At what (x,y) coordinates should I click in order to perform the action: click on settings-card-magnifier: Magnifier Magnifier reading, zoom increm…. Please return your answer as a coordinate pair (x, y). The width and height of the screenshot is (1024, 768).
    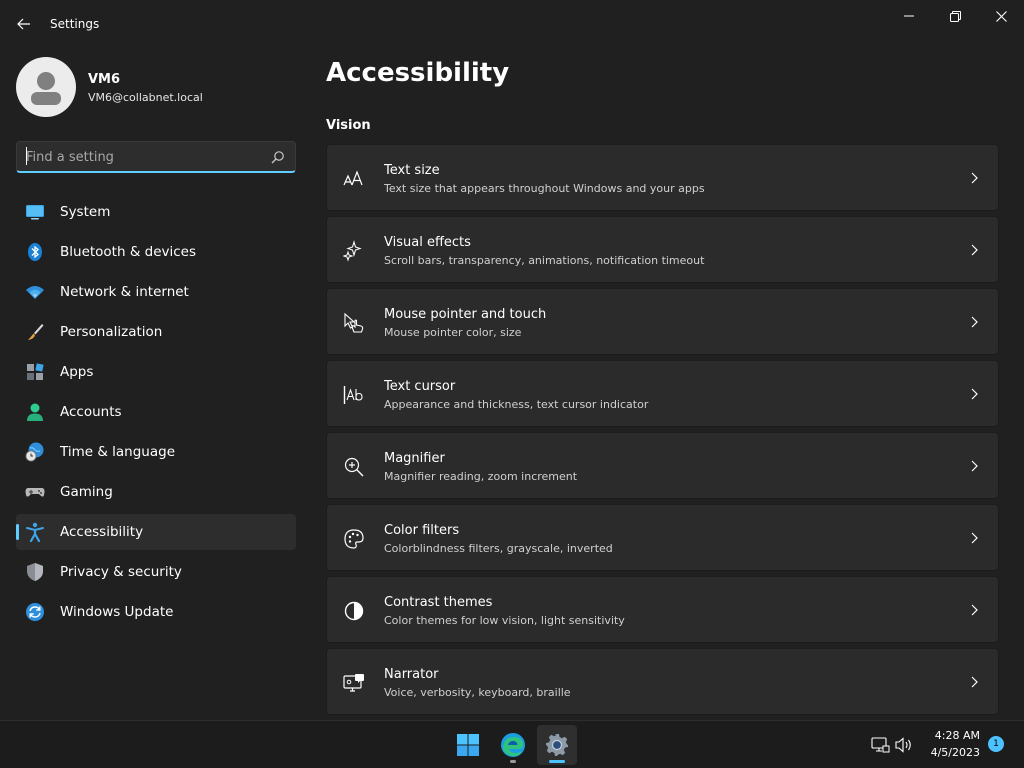
    Looking at the image, I should click on (662, 465).